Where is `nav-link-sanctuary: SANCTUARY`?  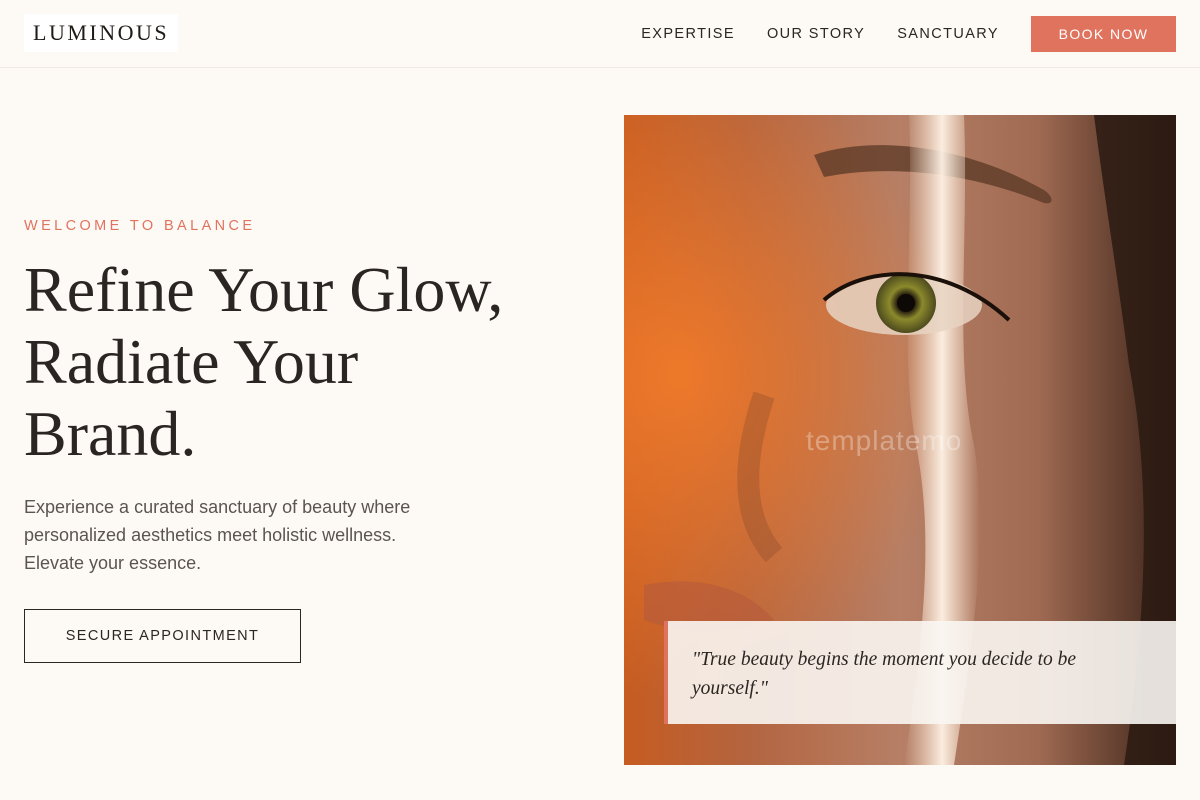 nav-link-sanctuary: SANCTUARY is located at coordinates (948, 34).